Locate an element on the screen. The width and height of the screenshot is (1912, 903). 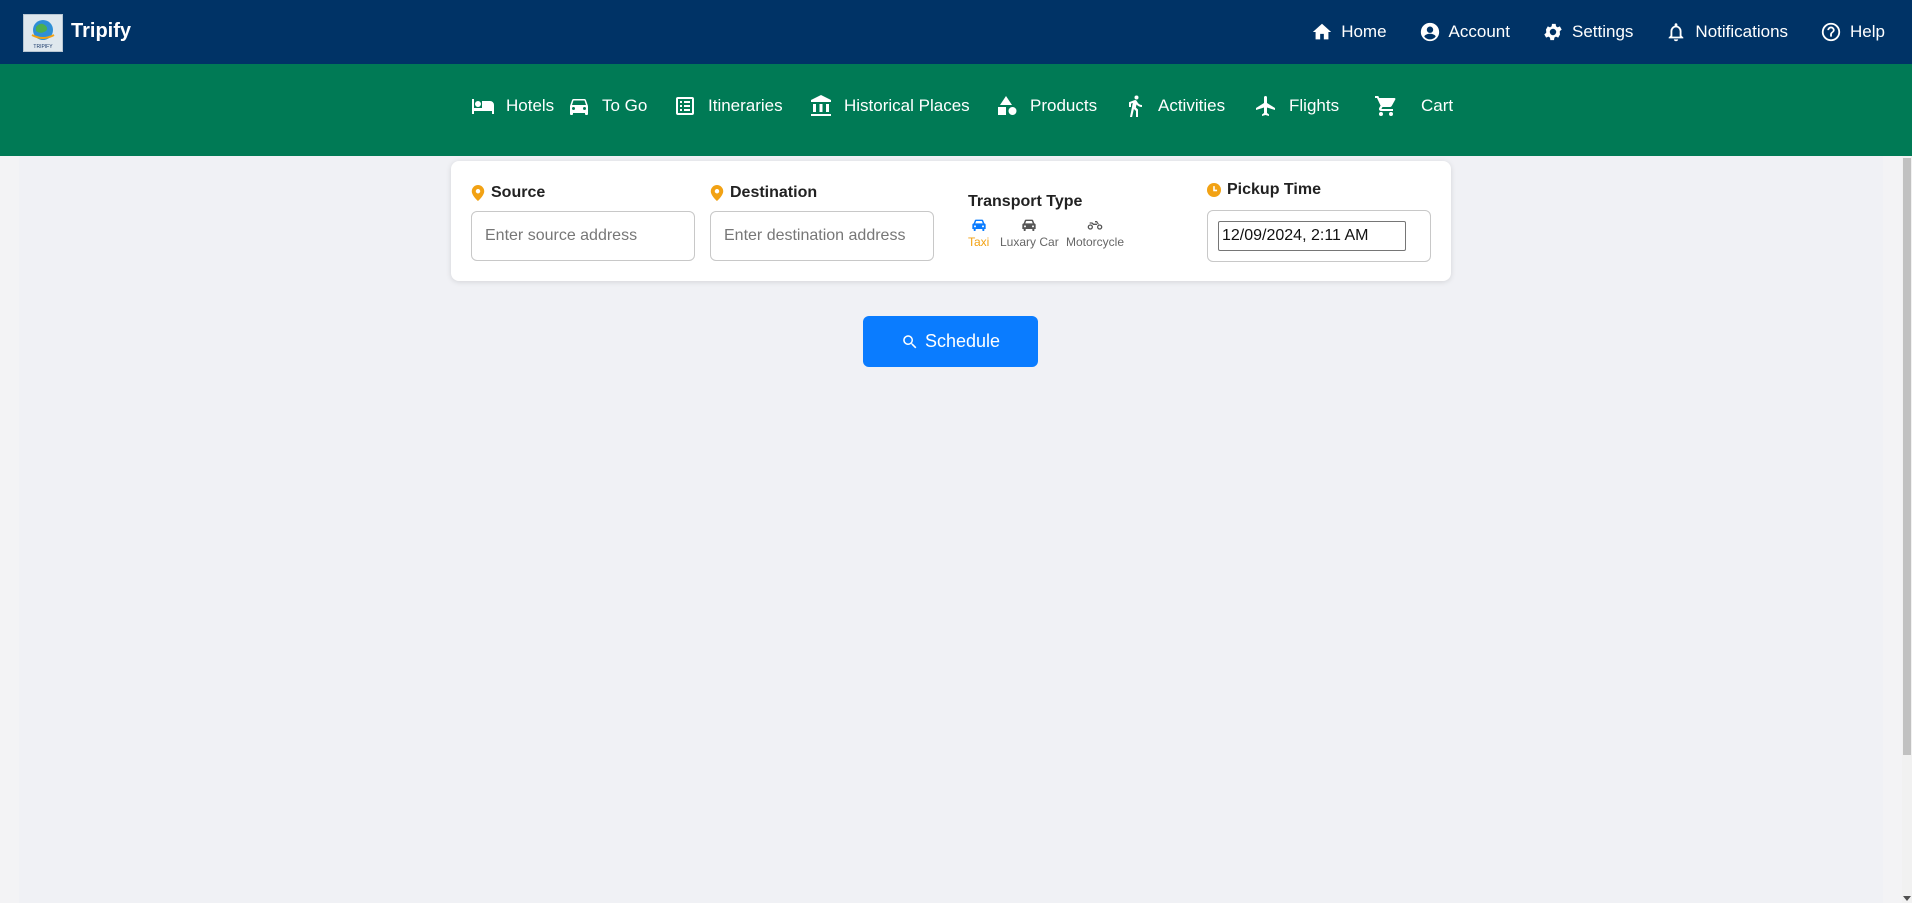
search-icon is located at coordinates (910, 341).